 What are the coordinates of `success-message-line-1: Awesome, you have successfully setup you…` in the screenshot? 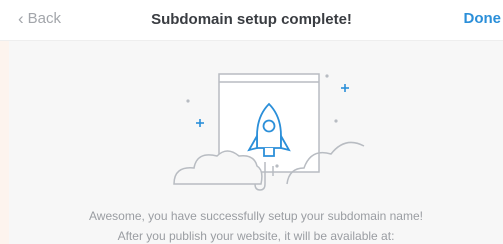 It's located at (256, 216).